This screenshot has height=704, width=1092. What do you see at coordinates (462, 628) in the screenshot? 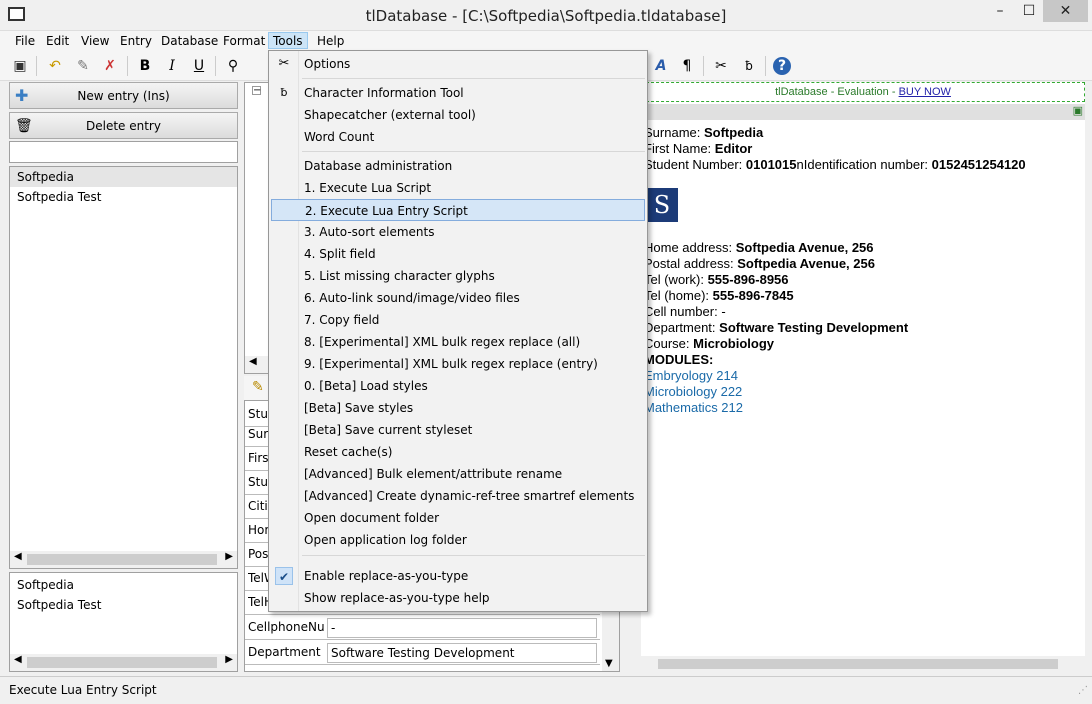
I see `cellphone-field: -` at bounding box center [462, 628].